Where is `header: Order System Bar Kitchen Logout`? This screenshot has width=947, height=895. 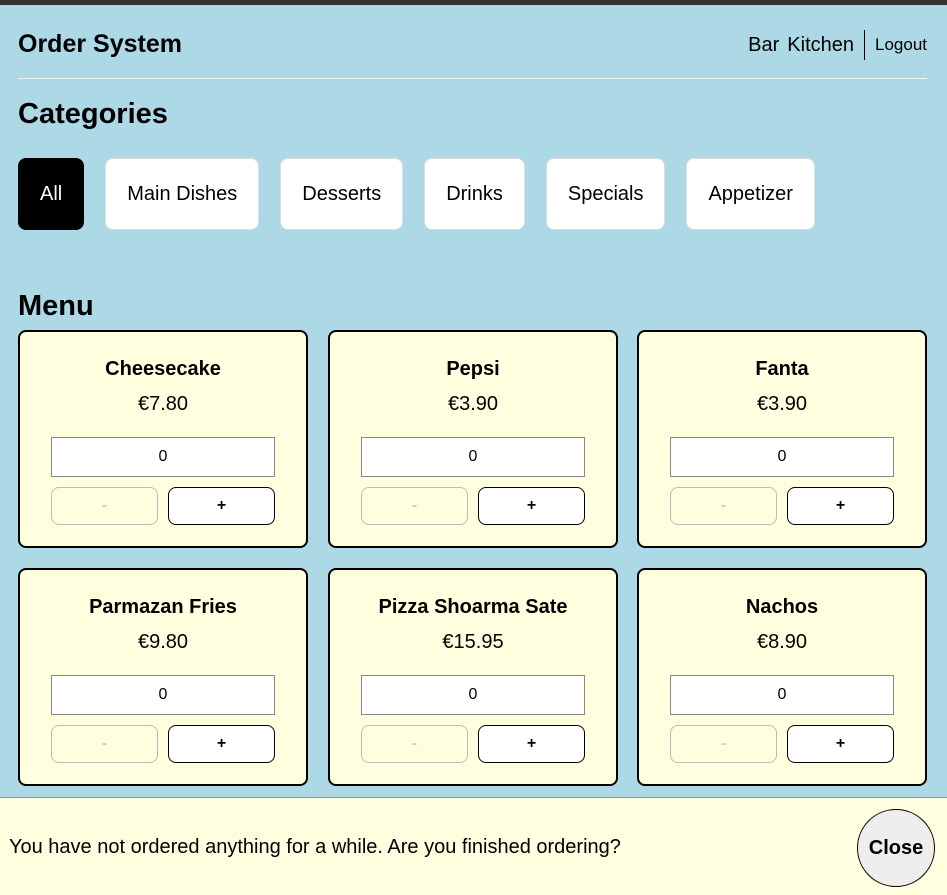
header: Order System Bar Kitchen Logout is located at coordinates (472, 42).